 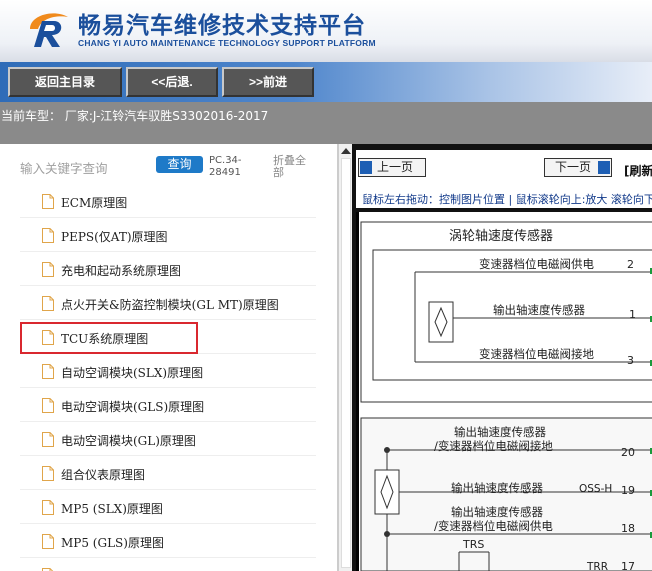 I want to click on prev-page-label: 上一页, so click(x=395, y=167).